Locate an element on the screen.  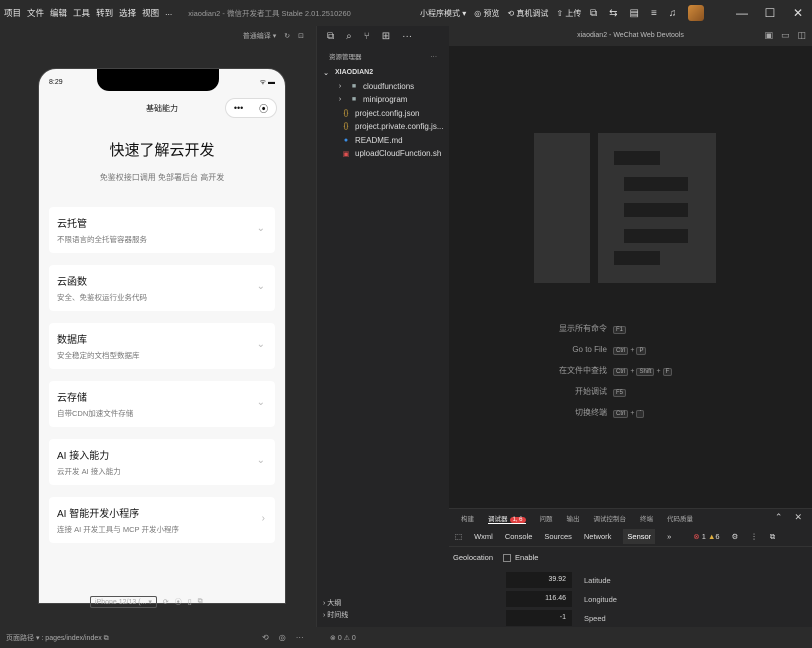
upload-button: ⇧ 上传 is located at coordinates (568, 13).